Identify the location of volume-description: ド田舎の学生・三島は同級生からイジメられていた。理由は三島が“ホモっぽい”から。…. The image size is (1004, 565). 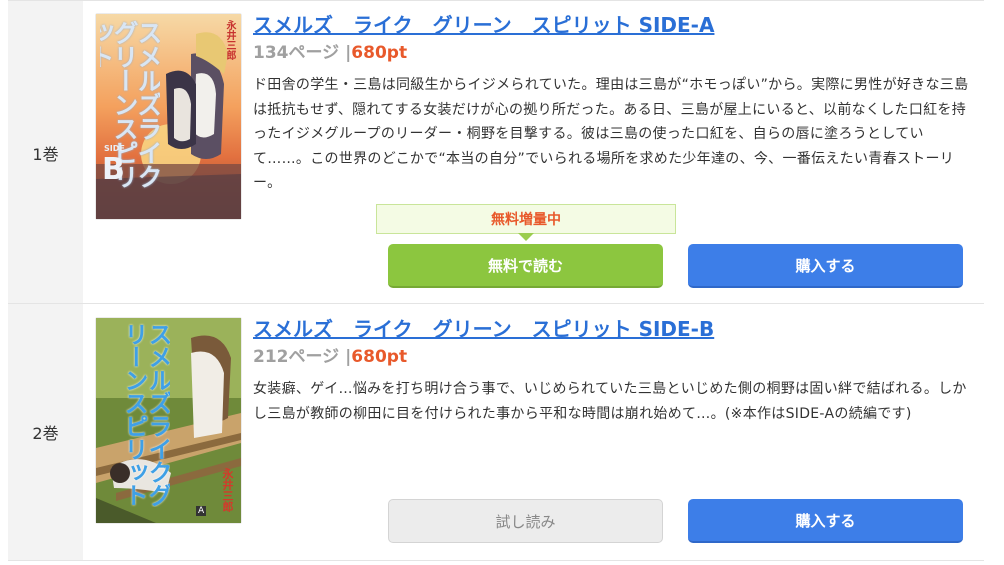
(611, 134).